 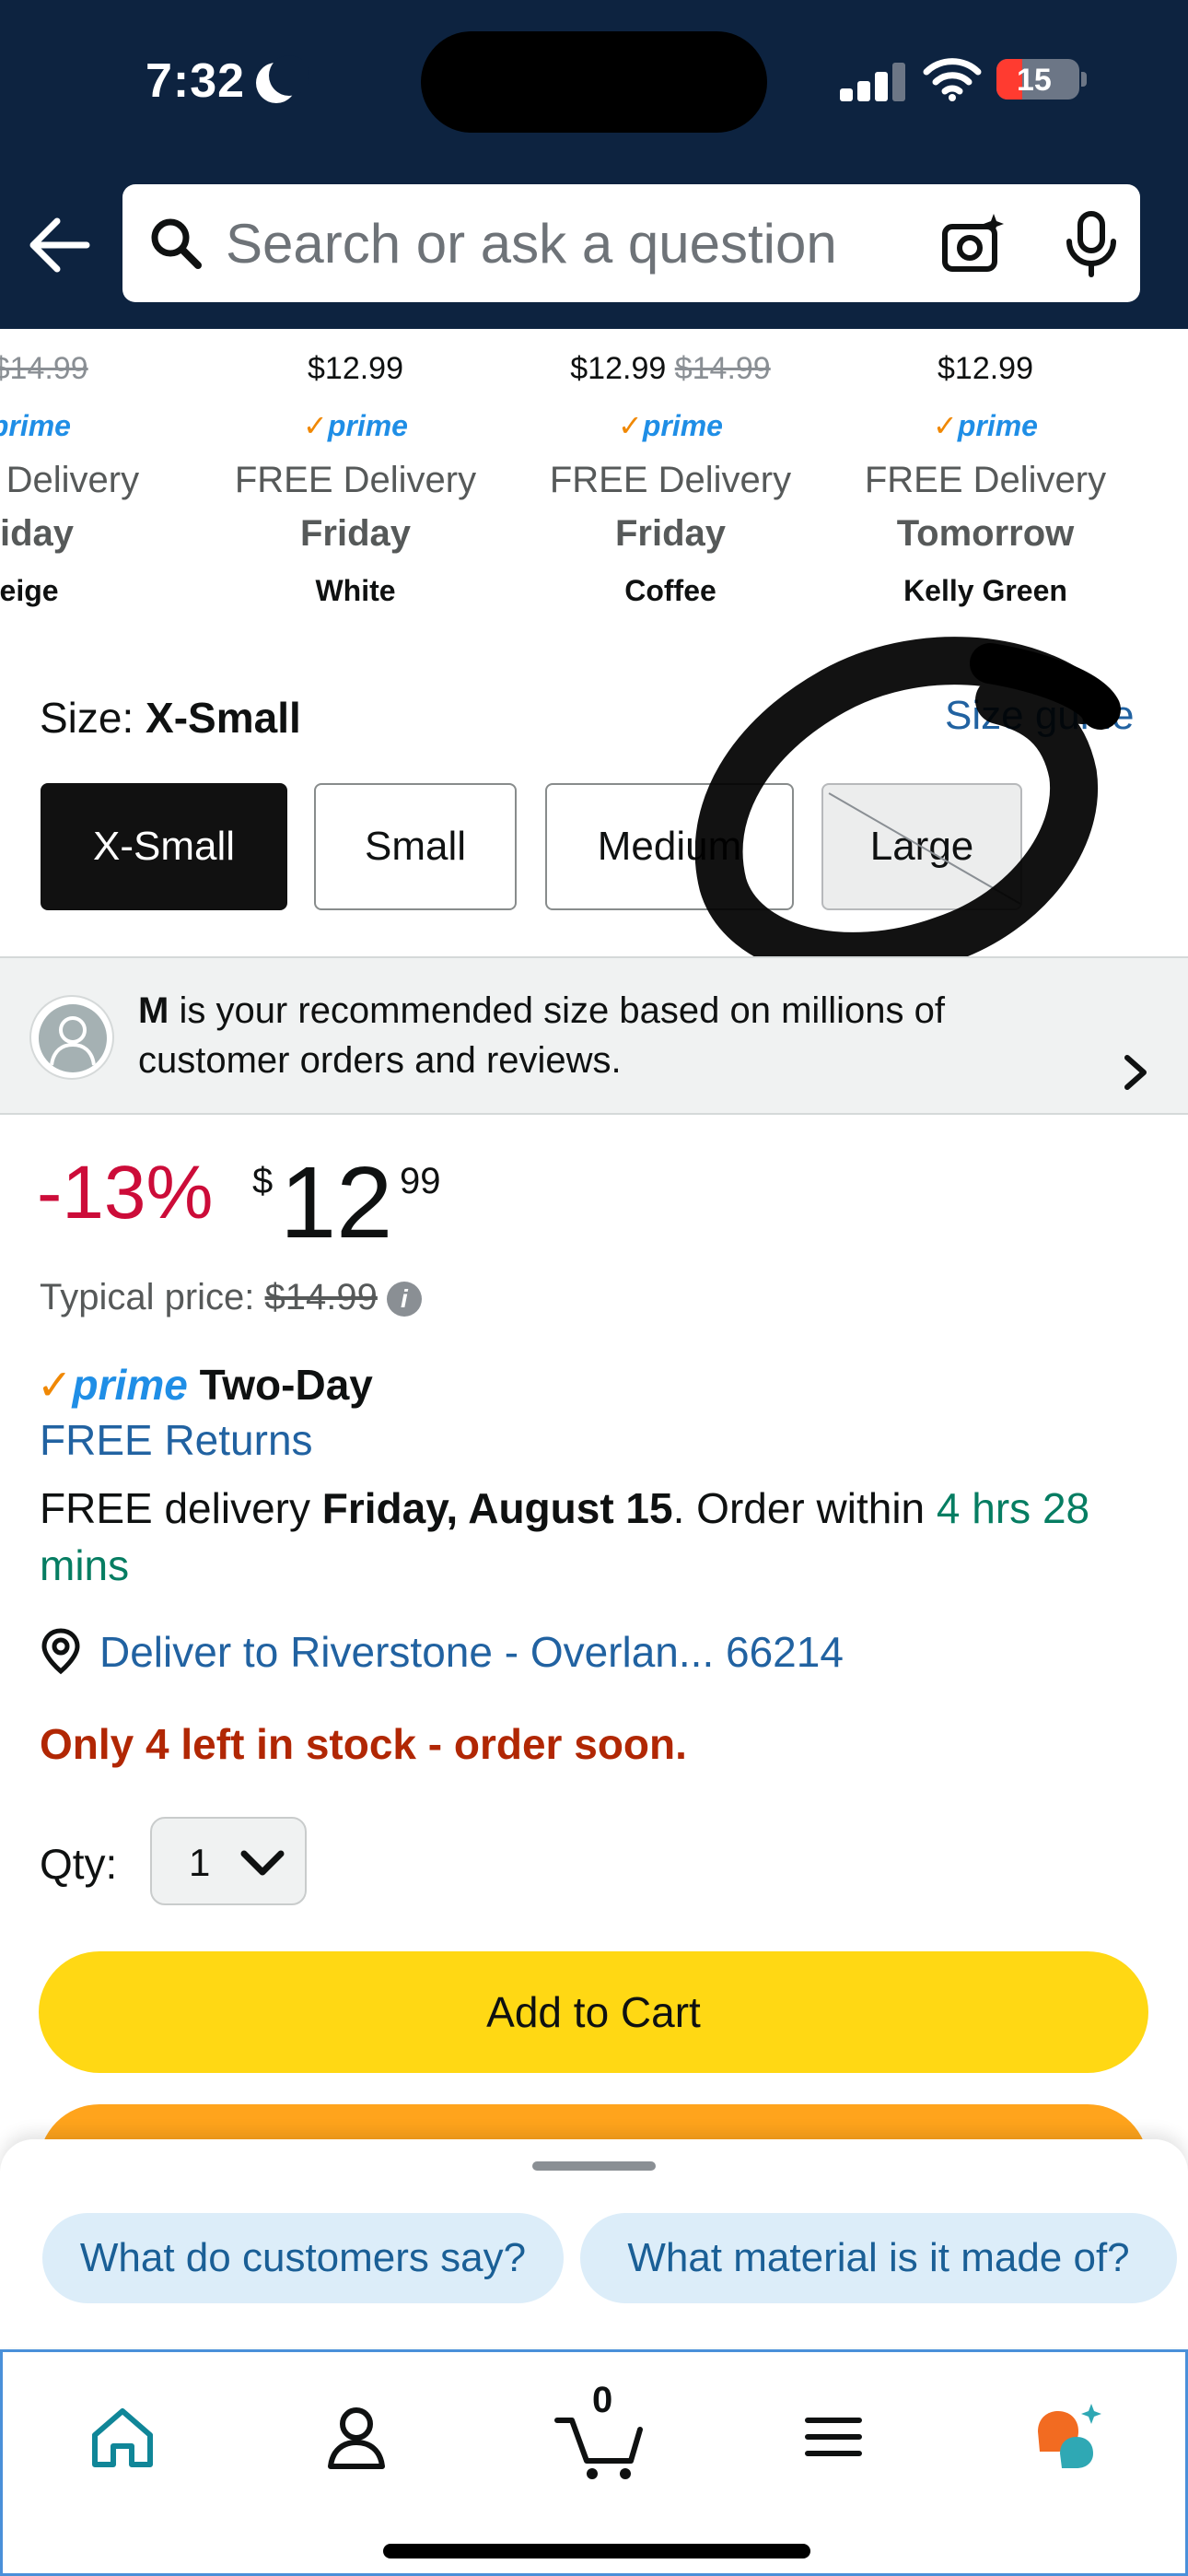 What do you see at coordinates (355, 590) in the screenshot?
I see `variant-color: White` at bounding box center [355, 590].